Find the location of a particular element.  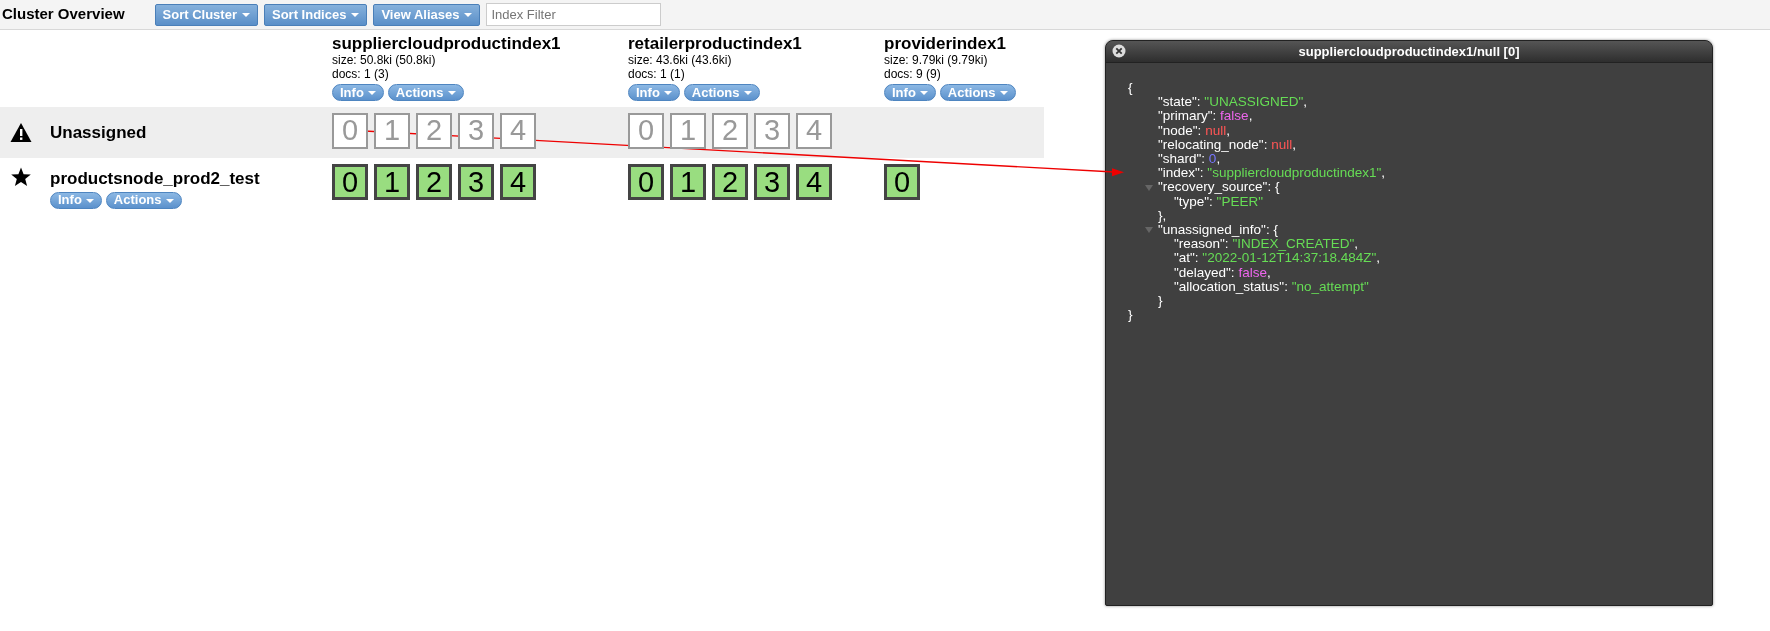

page-title: Cluster Overview is located at coordinates (63, 14).